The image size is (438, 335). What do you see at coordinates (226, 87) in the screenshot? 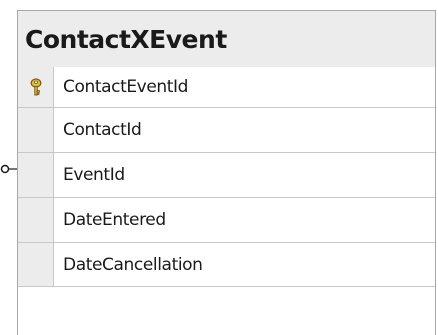
I see `column-row: ContactEventId` at bounding box center [226, 87].